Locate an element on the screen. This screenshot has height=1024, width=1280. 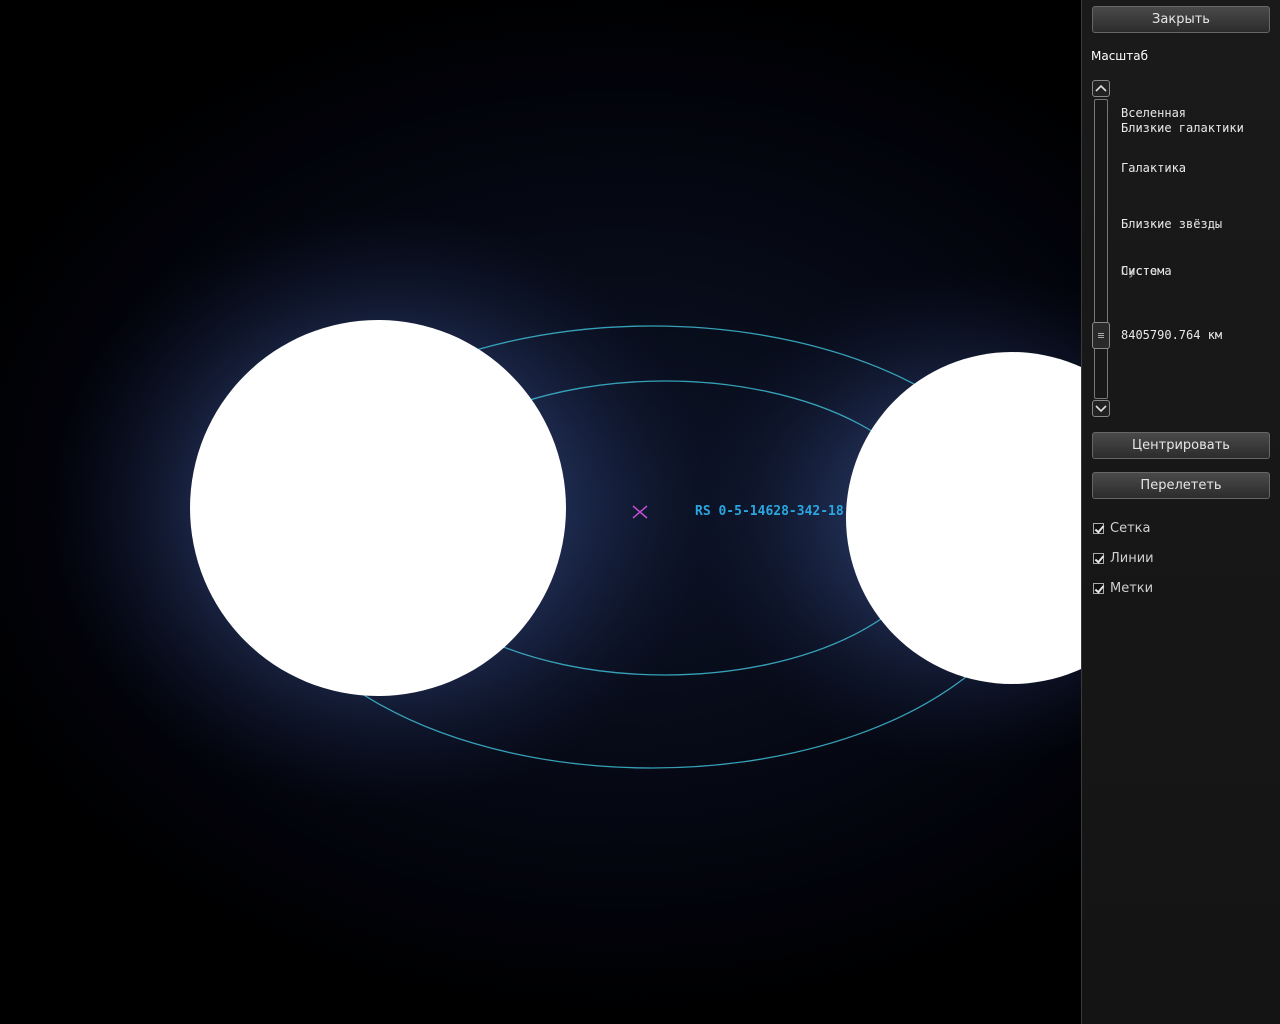
scale-slider is located at coordinates (1102, 249).